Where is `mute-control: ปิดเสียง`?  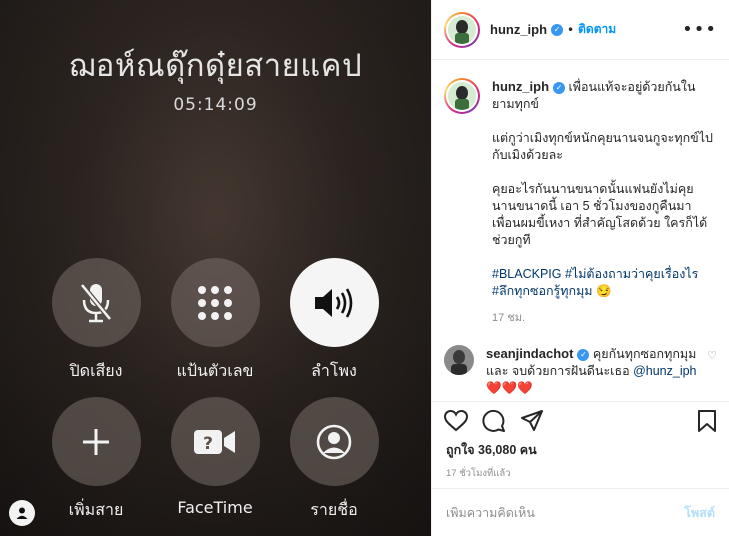
mute-control: ปิดเสียง is located at coordinates (96, 321).